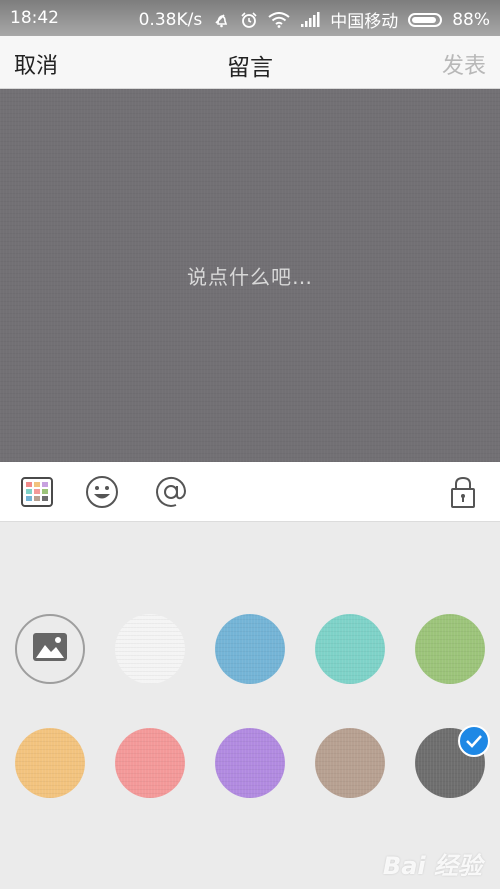 The image size is (500, 889). What do you see at coordinates (150, 649) in the screenshot?
I see `background-swatch-white` at bounding box center [150, 649].